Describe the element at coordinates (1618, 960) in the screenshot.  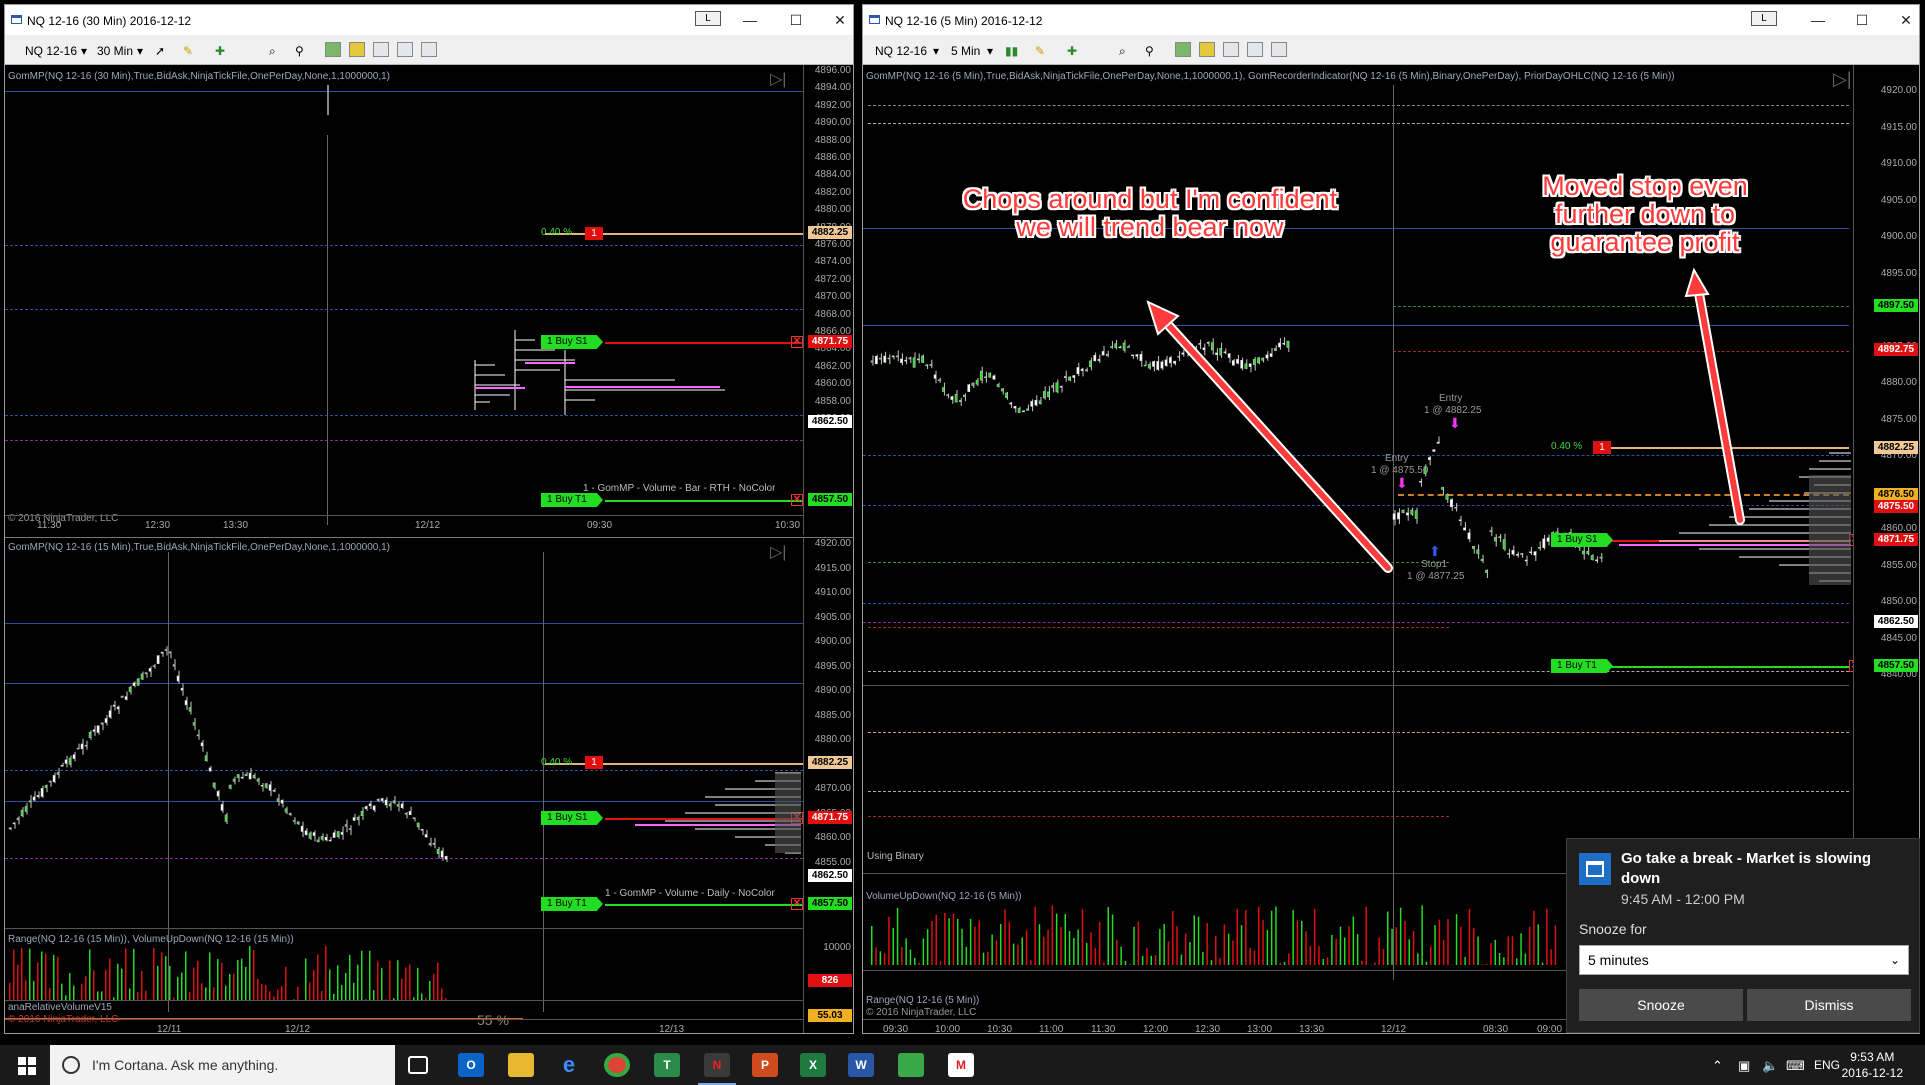
I see `snooze-select-value: 5 minutes` at that location.